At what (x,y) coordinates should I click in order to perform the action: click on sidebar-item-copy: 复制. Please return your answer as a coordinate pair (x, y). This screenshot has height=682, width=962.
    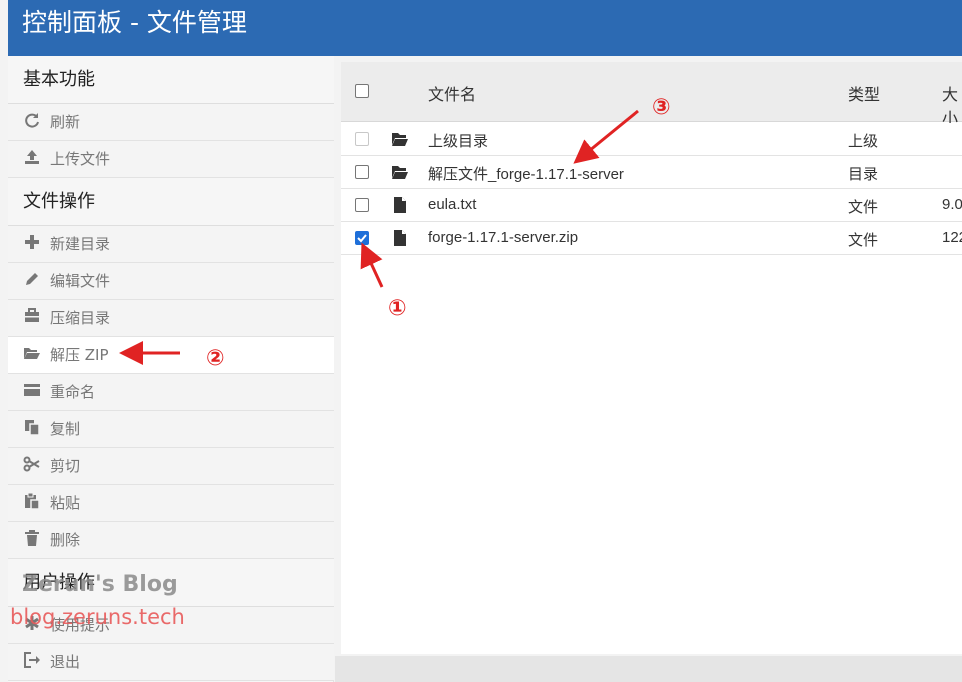
    Looking at the image, I should click on (171, 429).